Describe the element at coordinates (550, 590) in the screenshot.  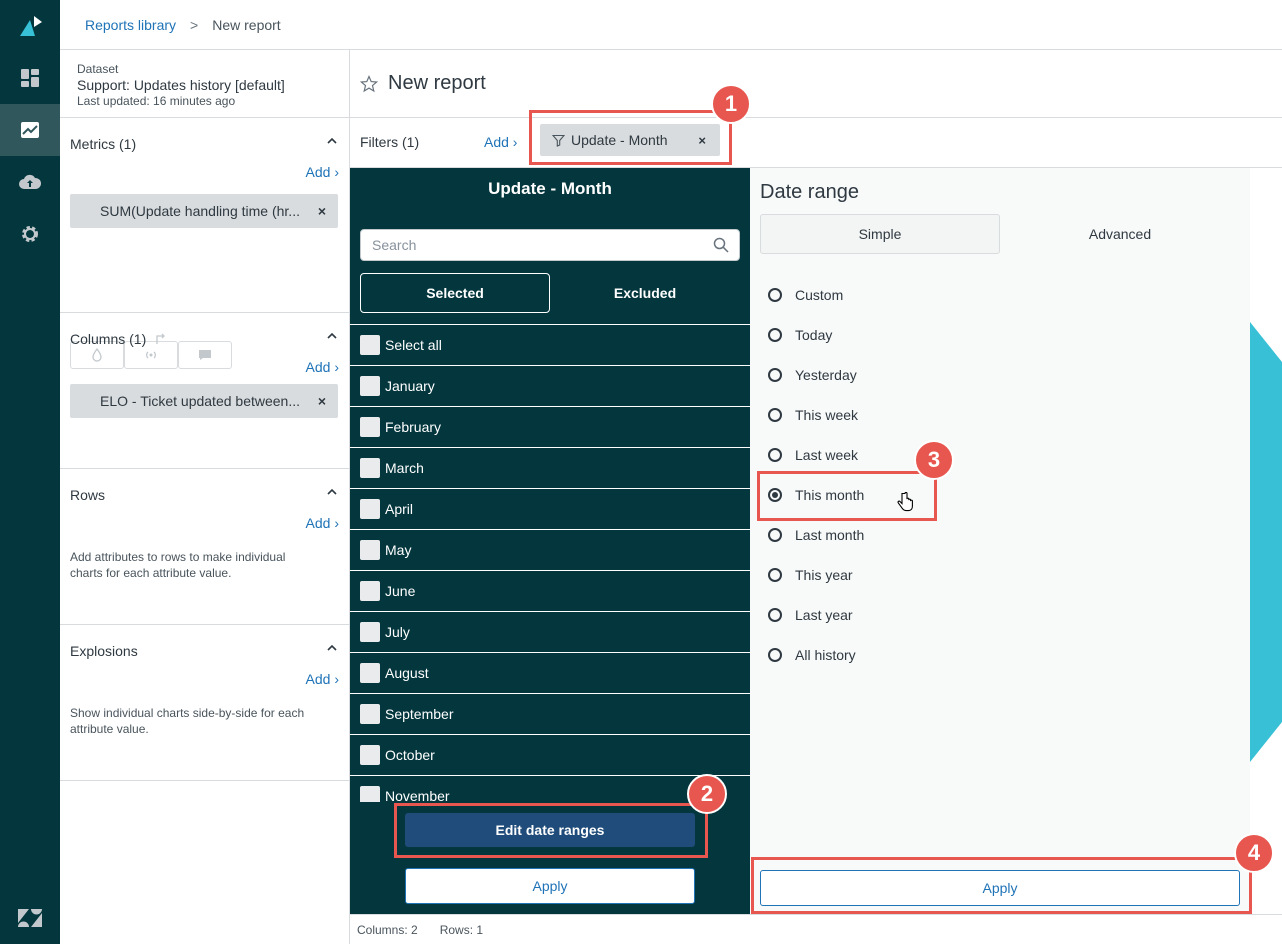
I see `list-item: June` at that location.